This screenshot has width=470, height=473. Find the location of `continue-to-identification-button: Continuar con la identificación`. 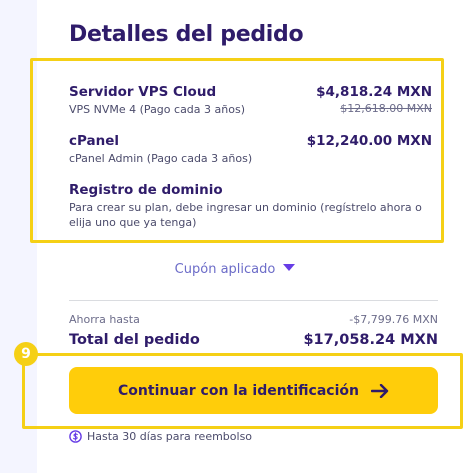

continue-to-identification-button: Continuar con la identificación is located at coordinates (253, 390).